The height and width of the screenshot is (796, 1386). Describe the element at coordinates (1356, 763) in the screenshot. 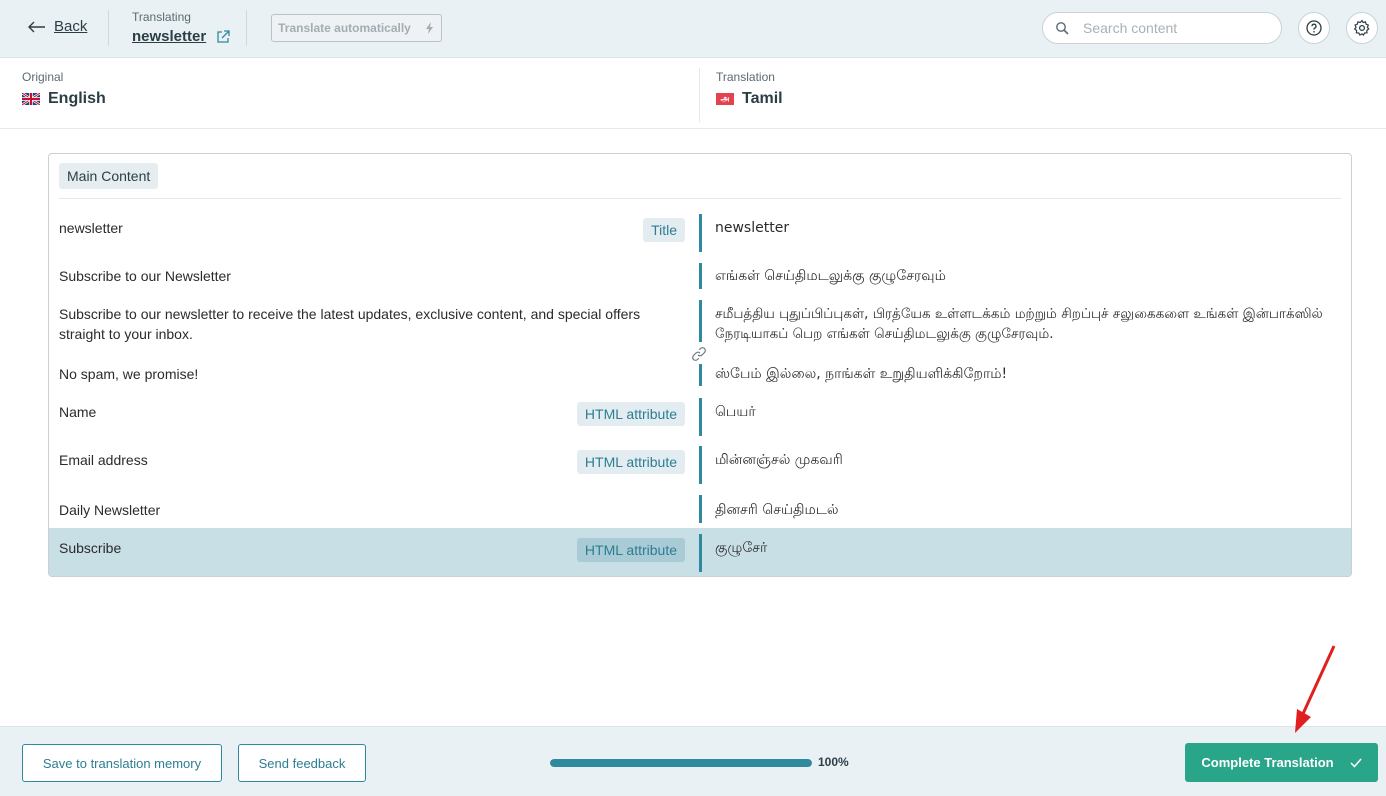

I see `check-icon` at that location.